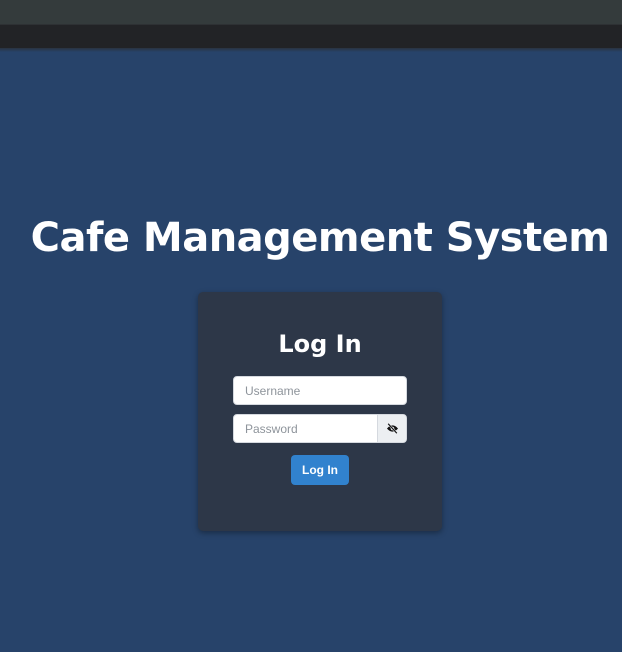  What do you see at coordinates (320, 411) in the screenshot?
I see `login-card: Log In Log In` at bounding box center [320, 411].